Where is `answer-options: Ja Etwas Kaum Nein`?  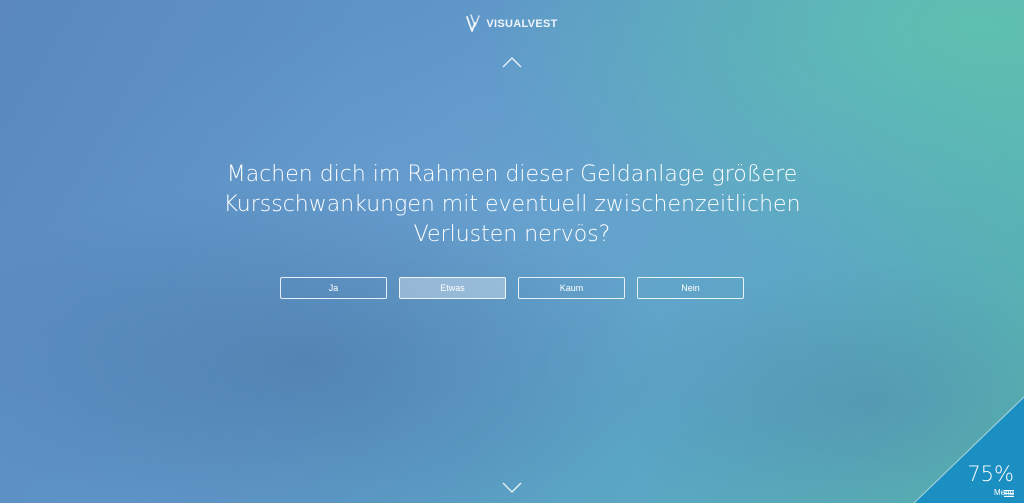
answer-options: Ja Etwas Kaum Nein is located at coordinates (512, 288).